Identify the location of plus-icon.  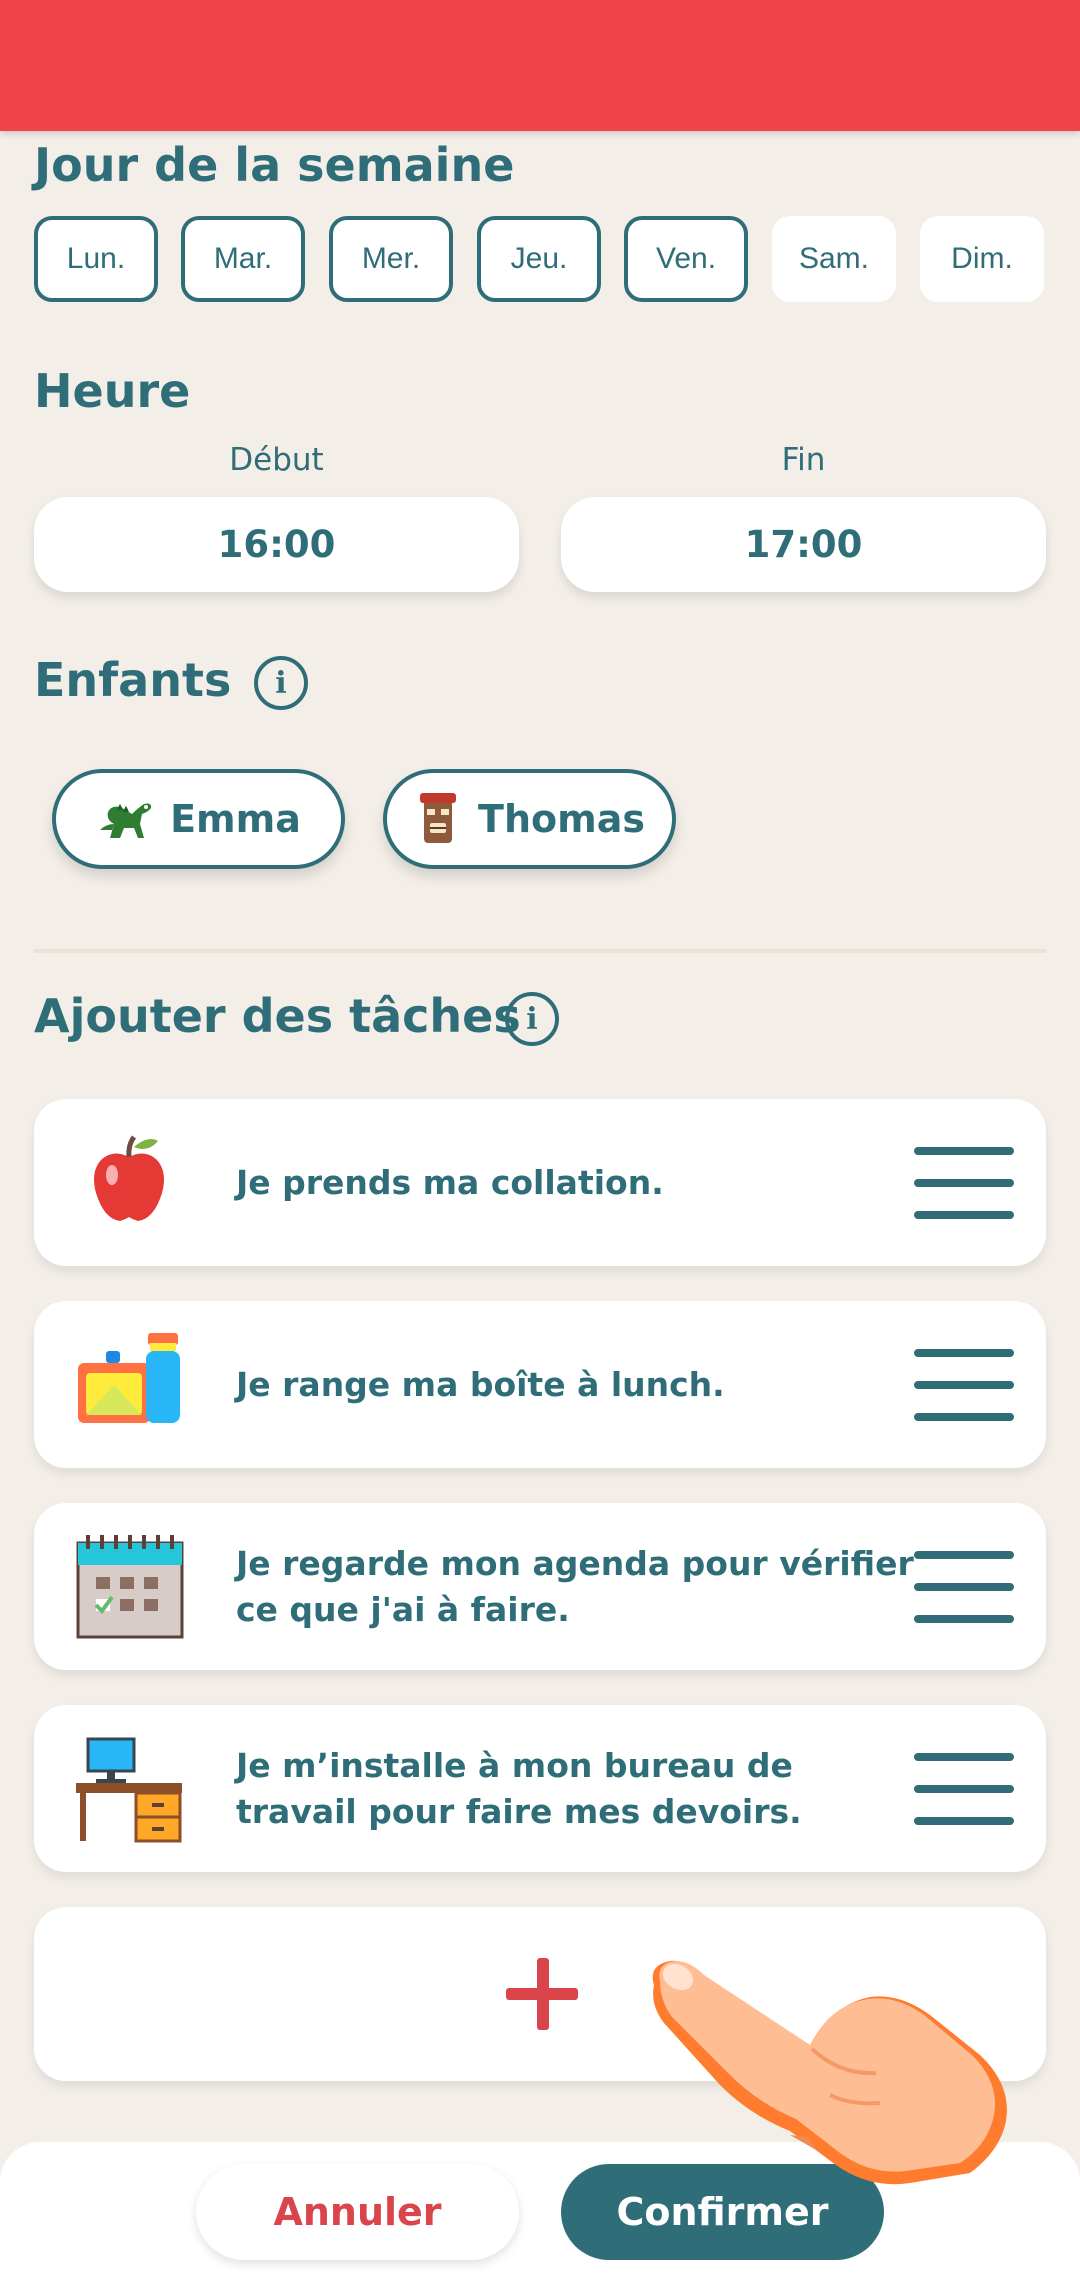
(542, 1994).